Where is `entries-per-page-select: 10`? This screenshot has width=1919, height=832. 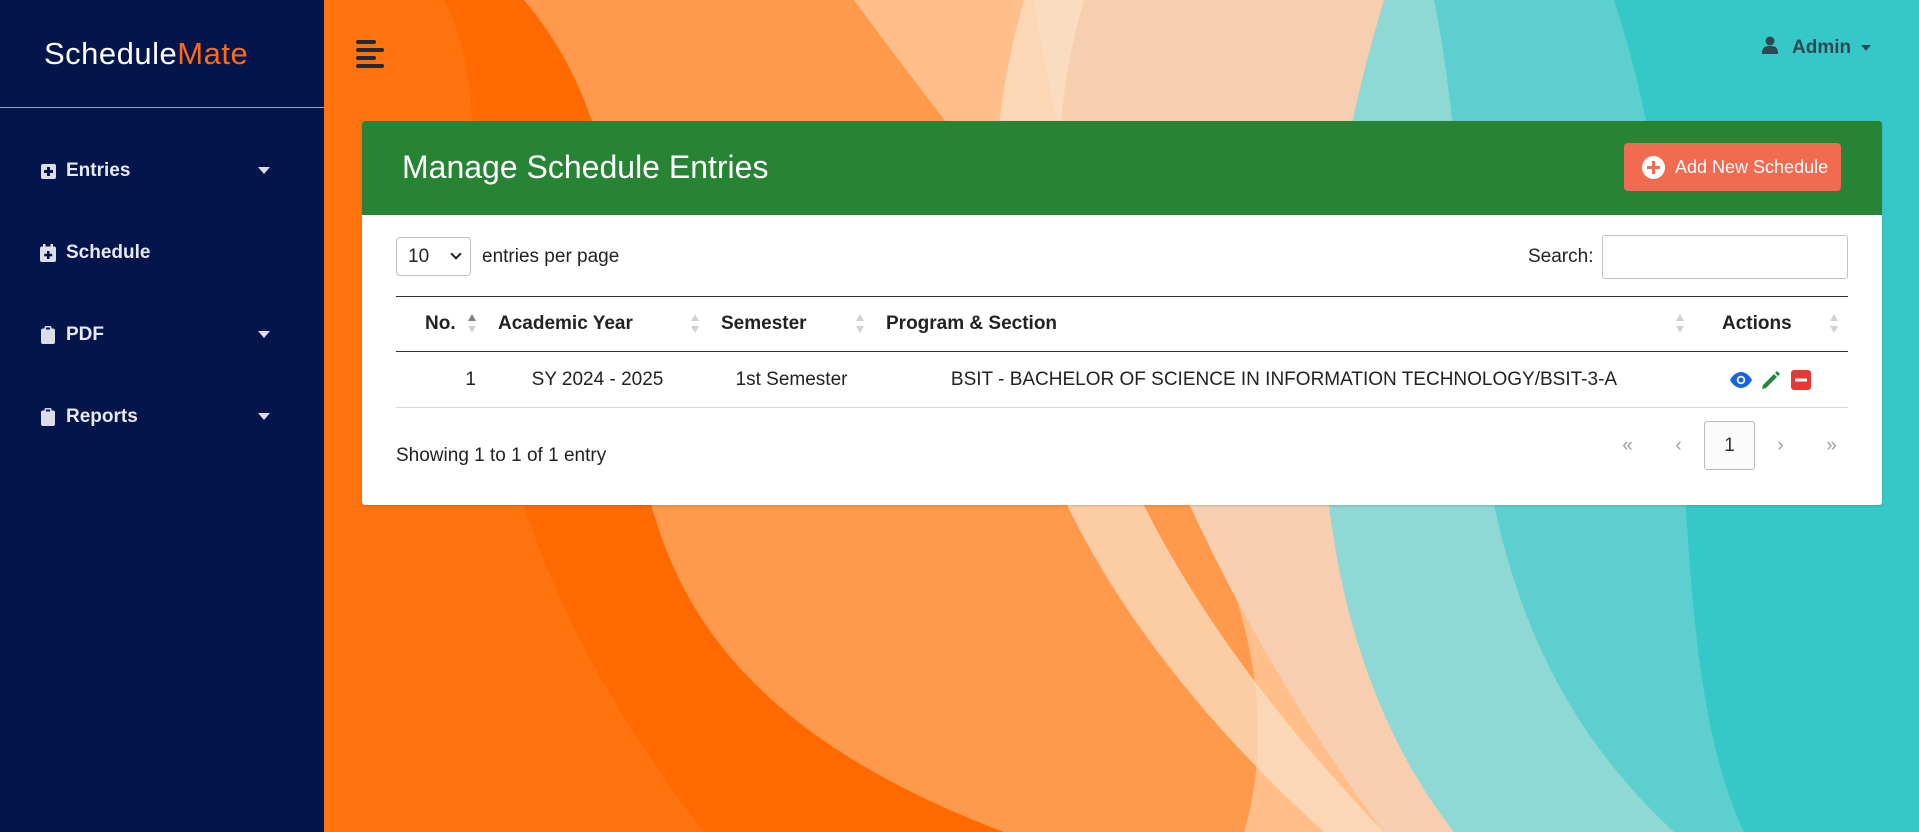 entries-per-page-select: 10 is located at coordinates (433, 256).